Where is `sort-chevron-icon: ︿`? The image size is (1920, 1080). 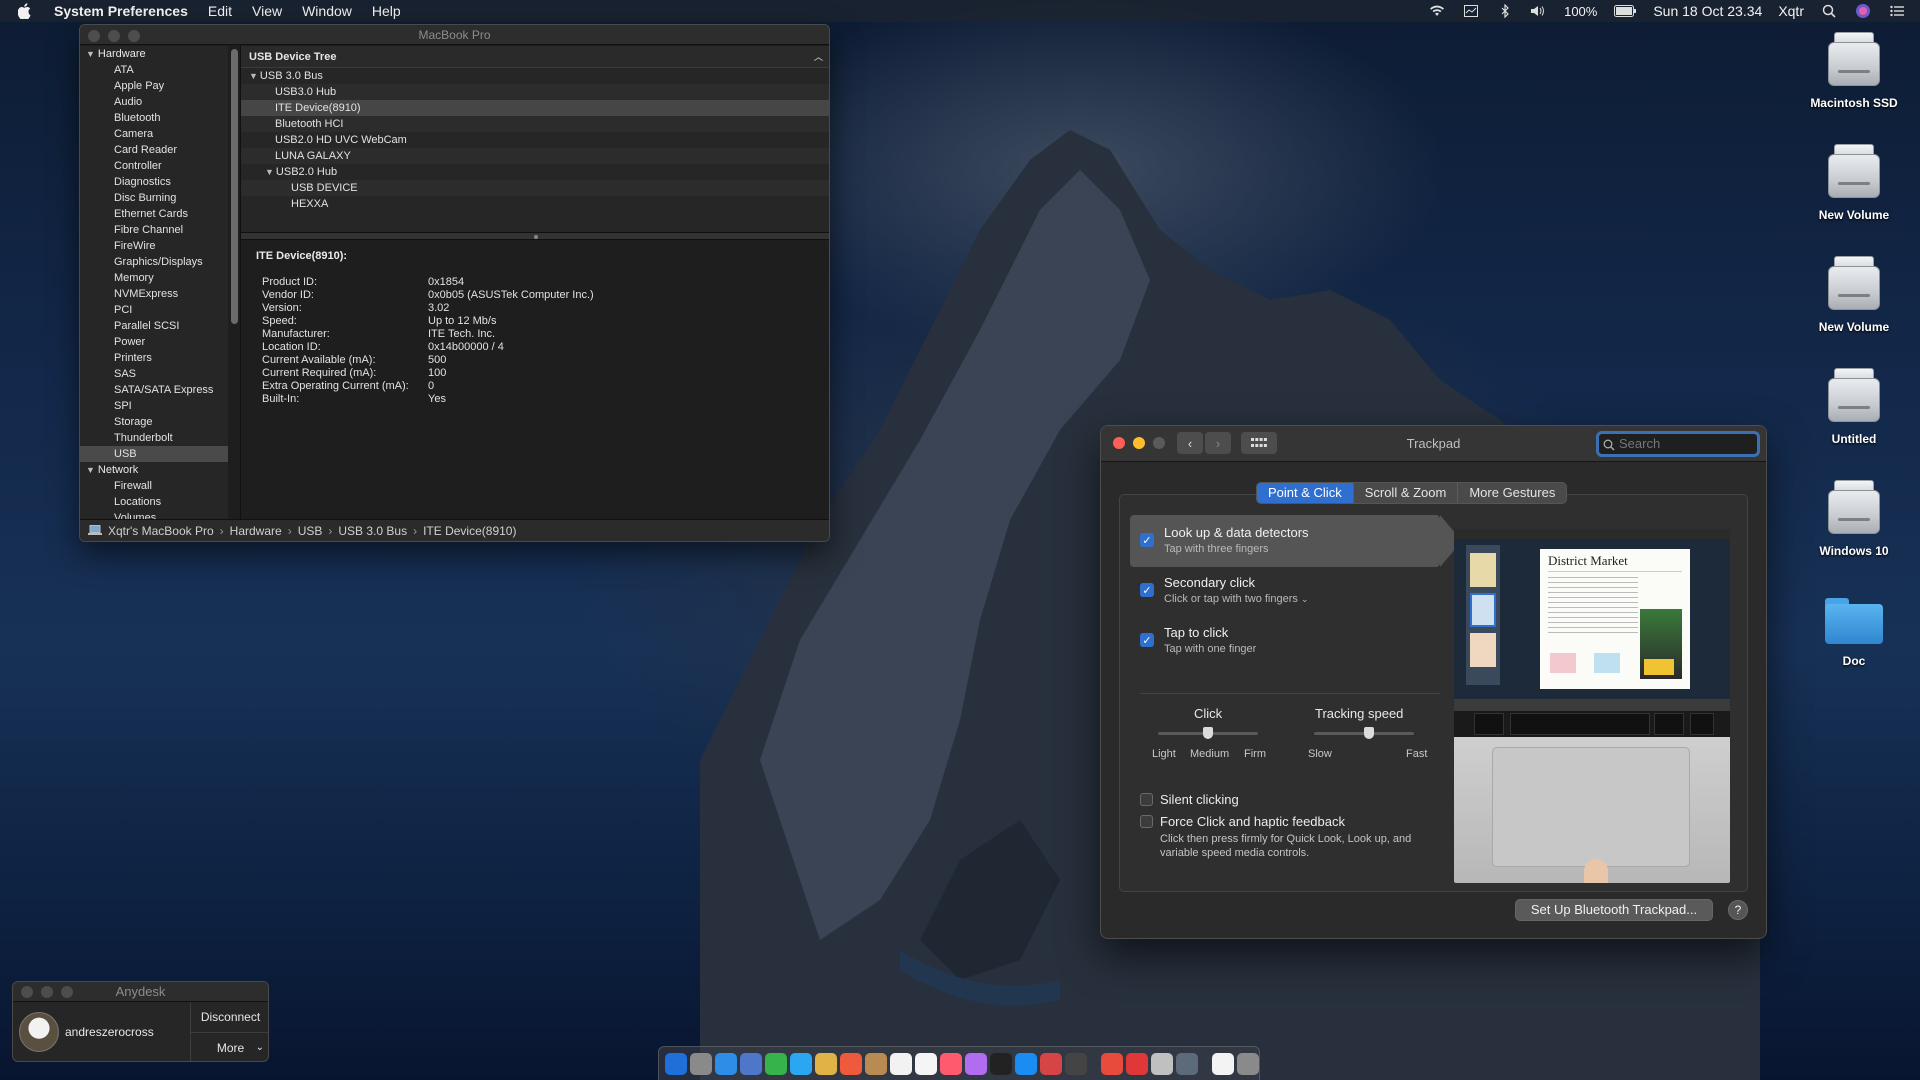 sort-chevron-icon: ︿ is located at coordinates (818, 57).